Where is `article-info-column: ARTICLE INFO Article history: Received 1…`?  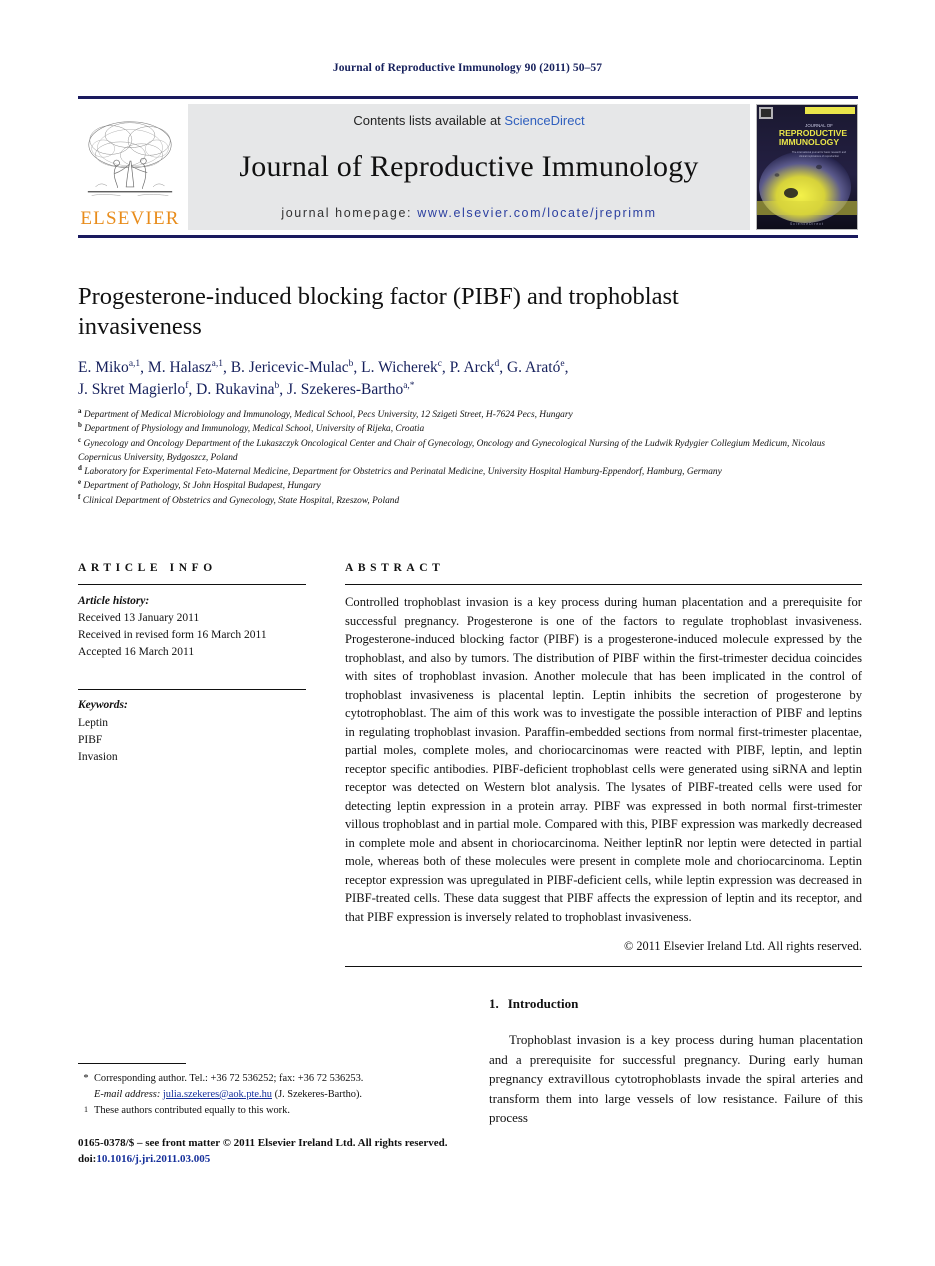
article-info-column: ARTICLE INFO Article history: Received 1… is located at coordinates (192, 664).